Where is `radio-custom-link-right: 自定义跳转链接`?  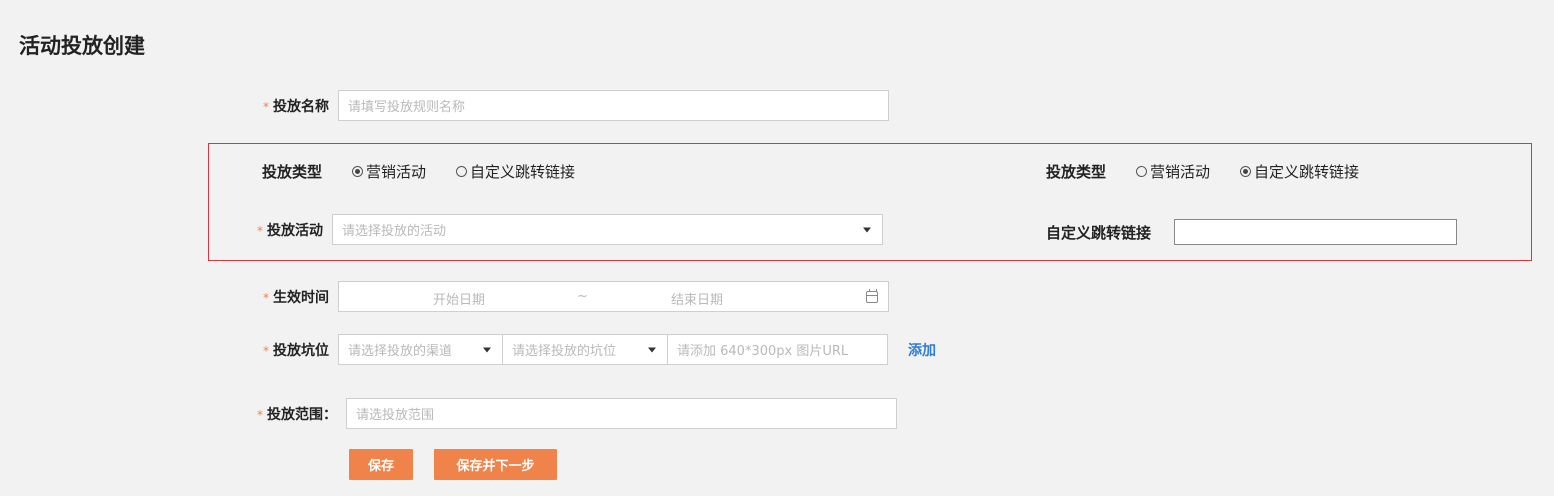
radio-custom-link-right: 自定义跳转链接 is located at coordinates (1299, 171).